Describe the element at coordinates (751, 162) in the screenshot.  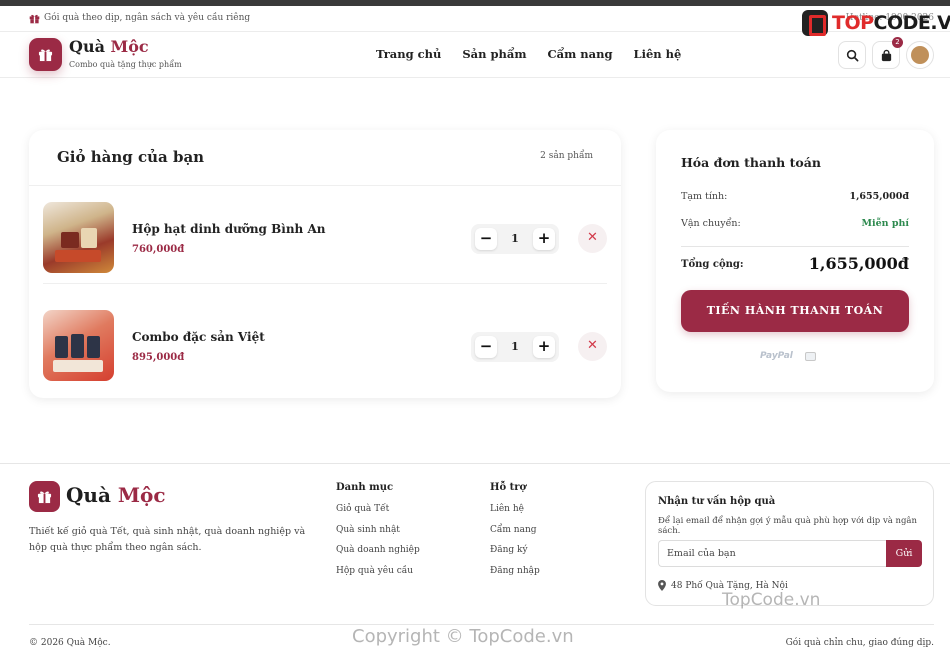
I see `summary-title: Hóa đơn thanh toán` at that location.